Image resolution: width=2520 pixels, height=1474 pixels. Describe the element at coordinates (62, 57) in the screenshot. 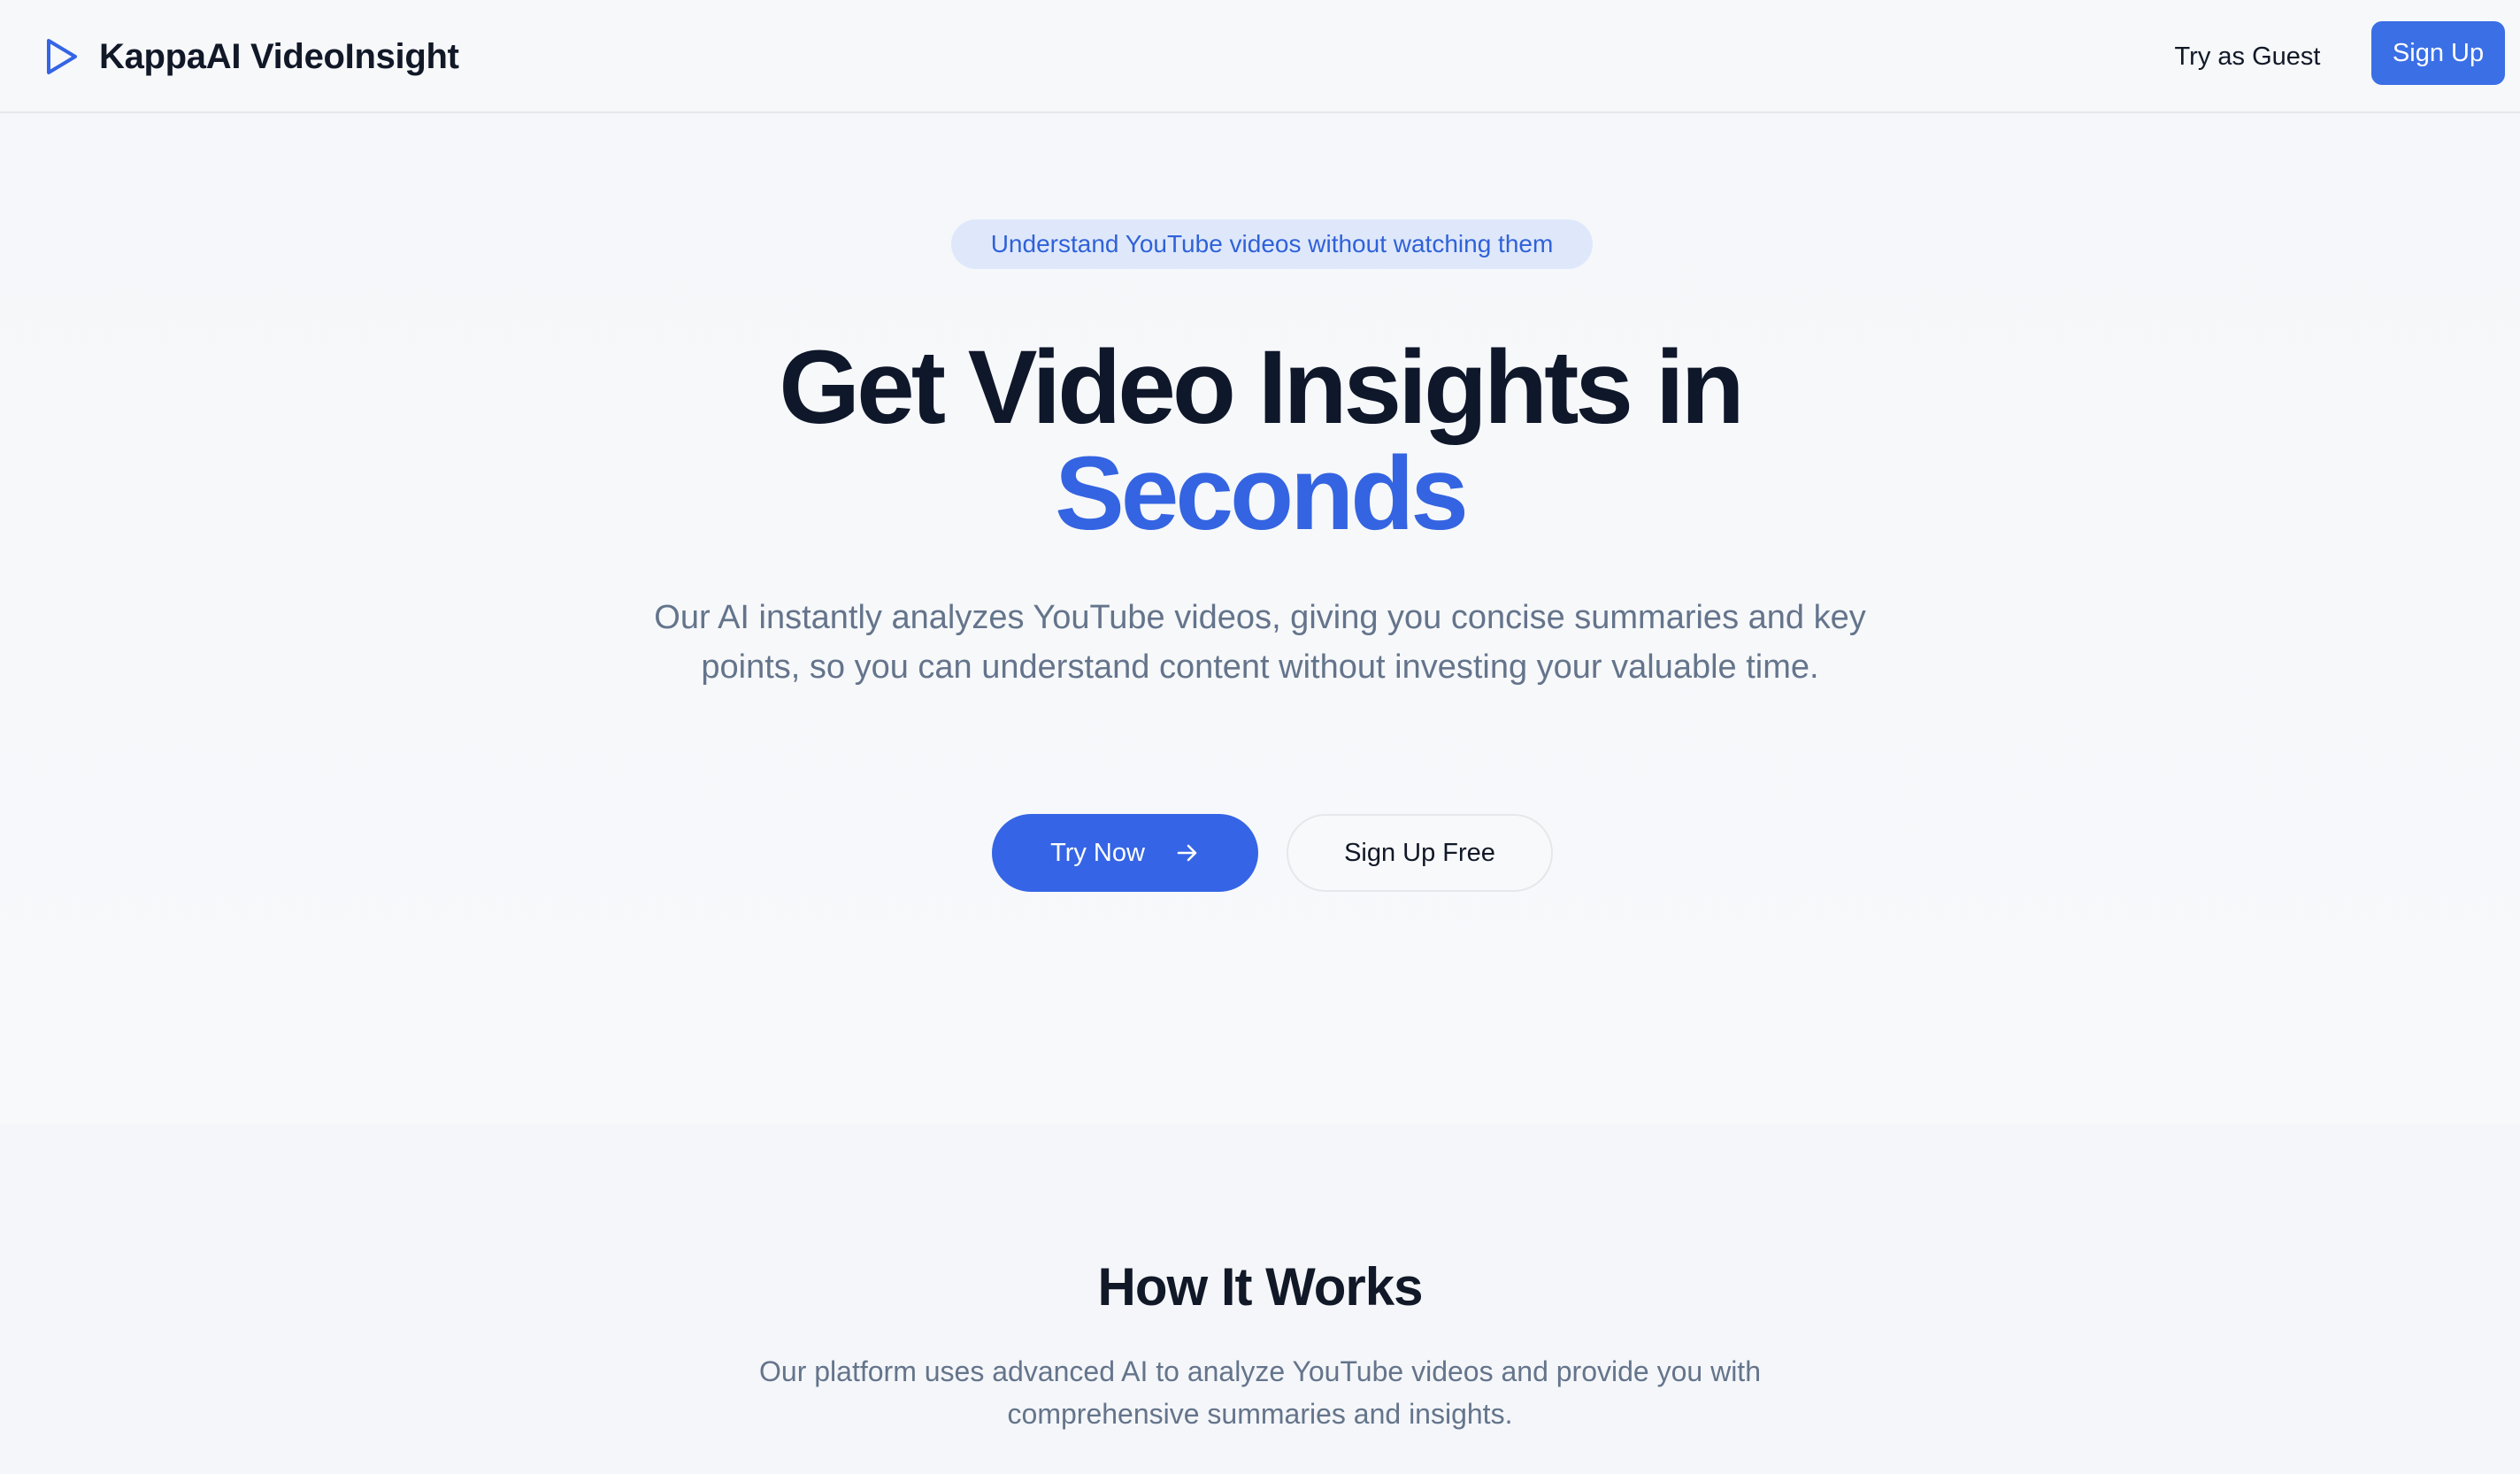

I see `play-icon` at that location.